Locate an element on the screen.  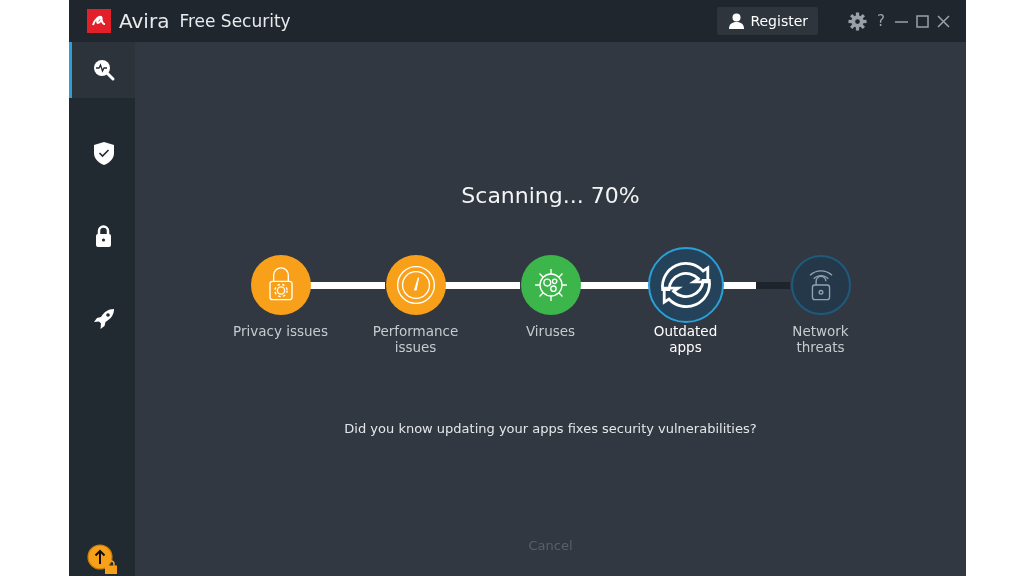
logo-icon is located at coordinates (99, 21).